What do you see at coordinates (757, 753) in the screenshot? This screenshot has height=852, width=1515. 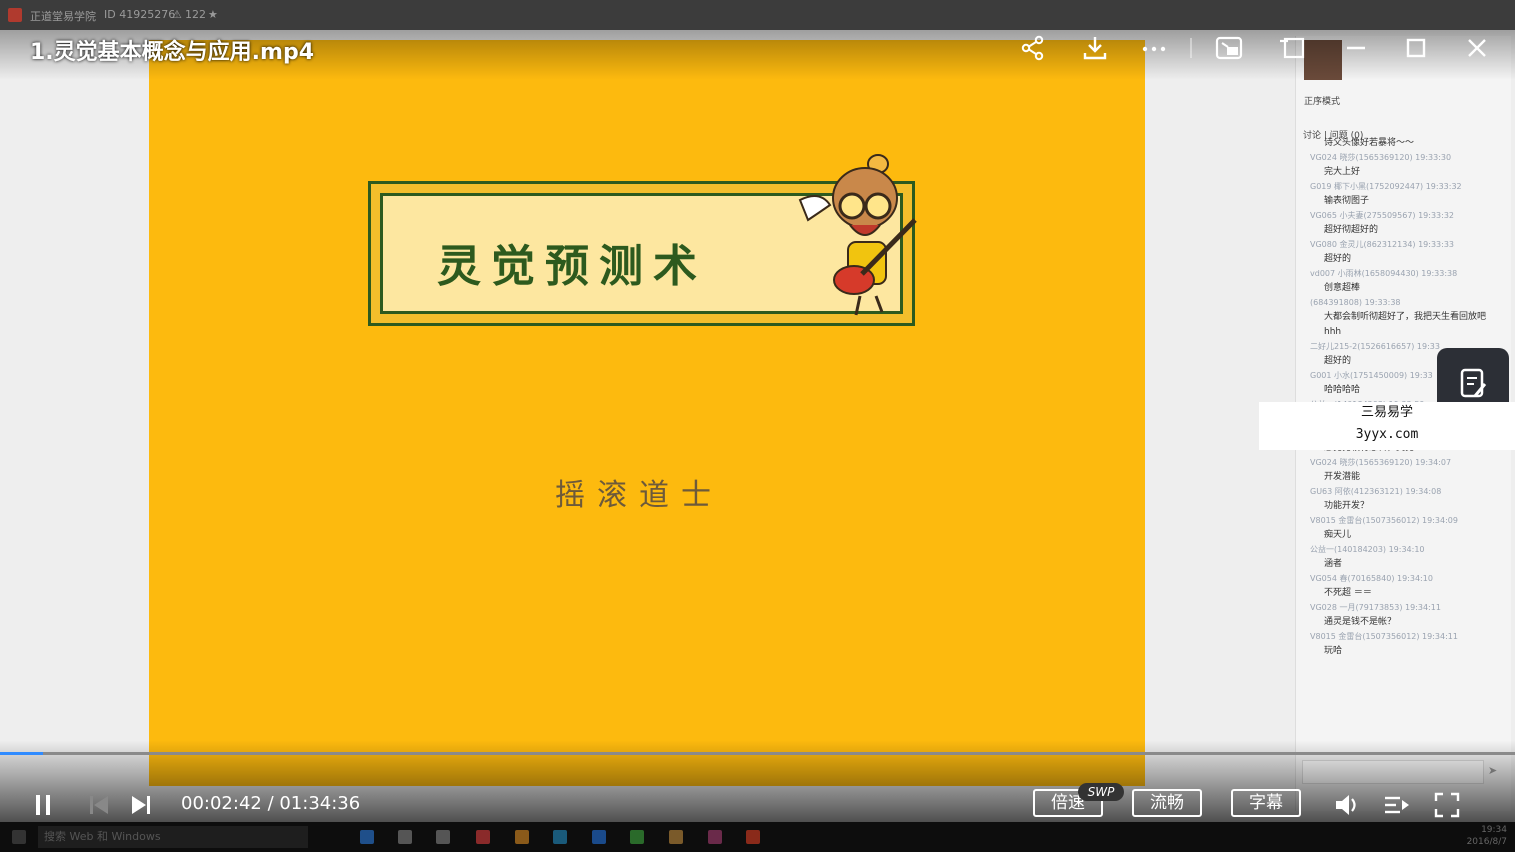 I see `progress-track` at bounding box center [757, 753].